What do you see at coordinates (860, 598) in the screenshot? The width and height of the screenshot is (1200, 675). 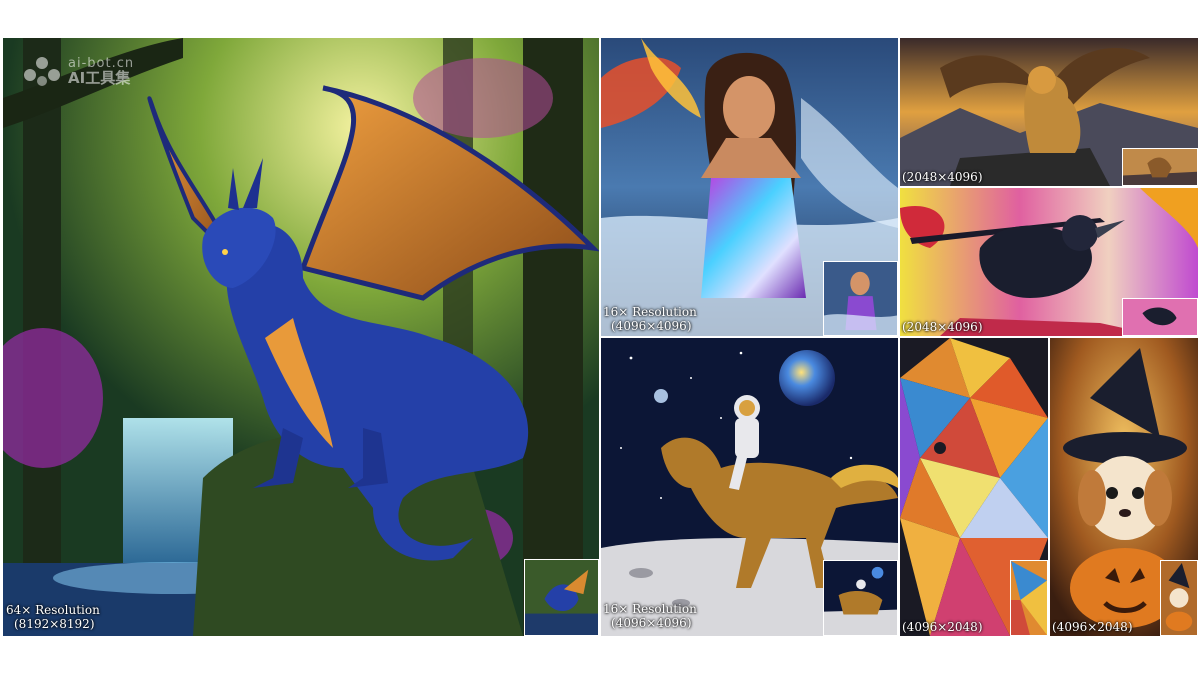 I see `astronaut-thumbnail` at bounding box center [860, 598].